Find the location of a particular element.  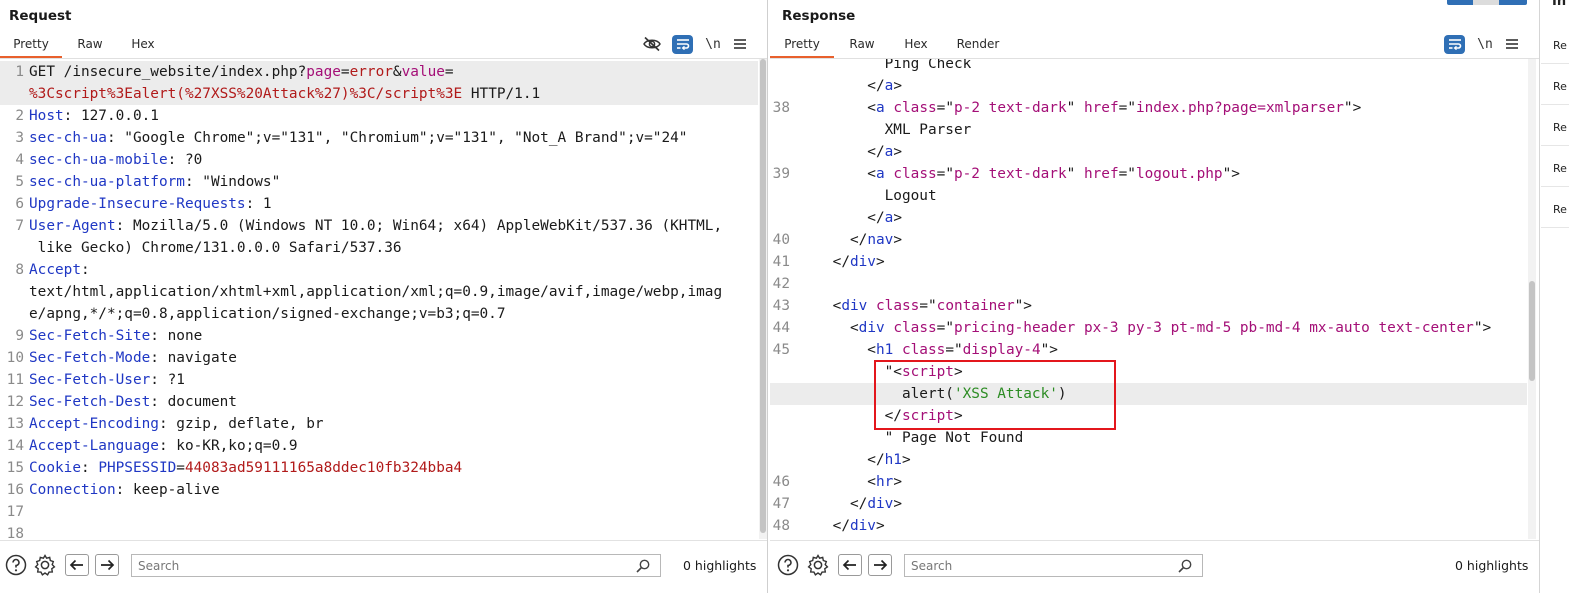

code-line: 41 </div> is located at coordinates (1148, 262).